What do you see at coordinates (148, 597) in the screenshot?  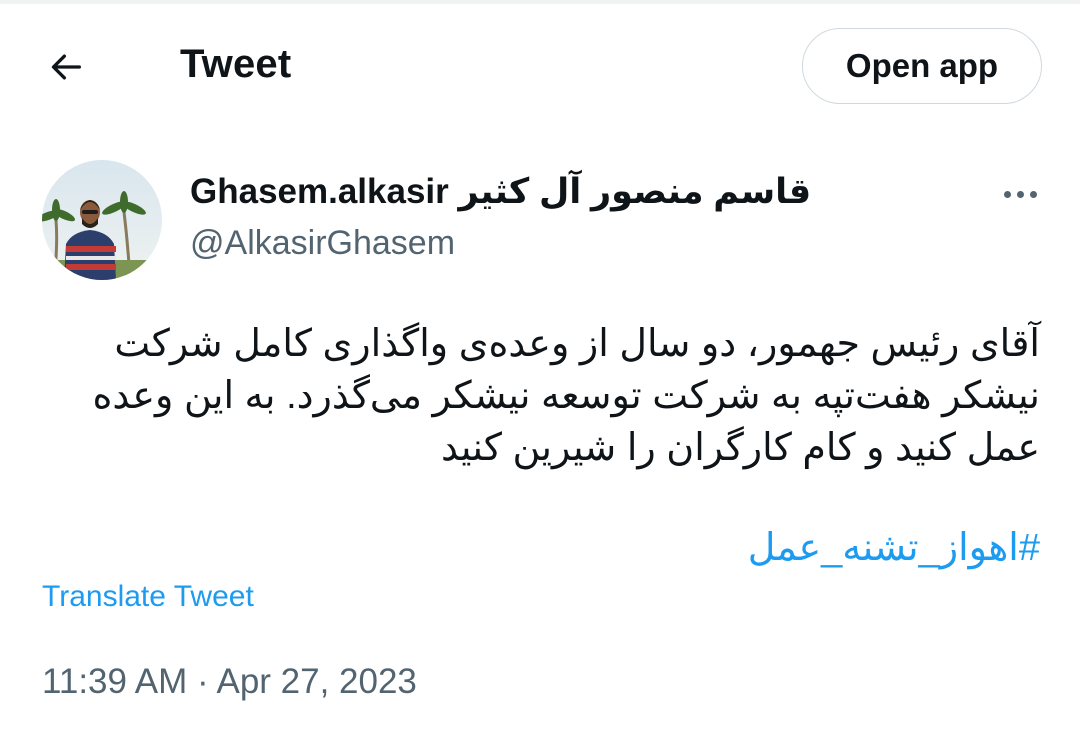 I see `translate-tweet-link: Translate Tweet` at bounding box center [148, 597].